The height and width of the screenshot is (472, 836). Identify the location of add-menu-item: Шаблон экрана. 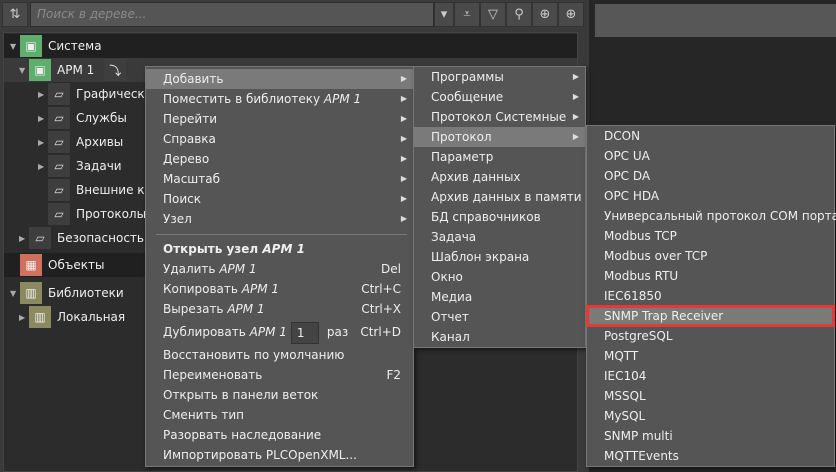
(499, 257).